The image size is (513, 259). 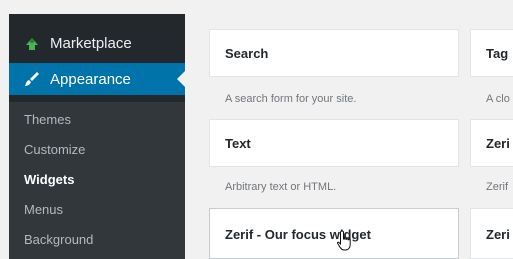 I want to click on submenu-item-customize: Customize, so click(x=54, y=149).